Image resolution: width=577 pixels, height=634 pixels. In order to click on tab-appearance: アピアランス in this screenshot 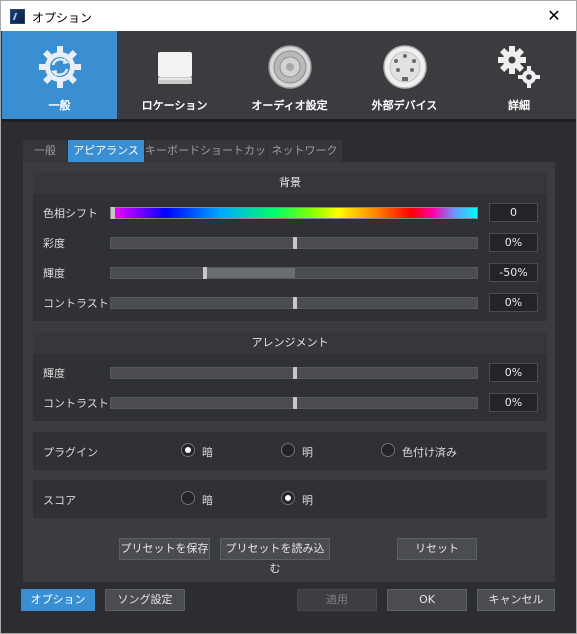, I will do `click(106, 151)`.